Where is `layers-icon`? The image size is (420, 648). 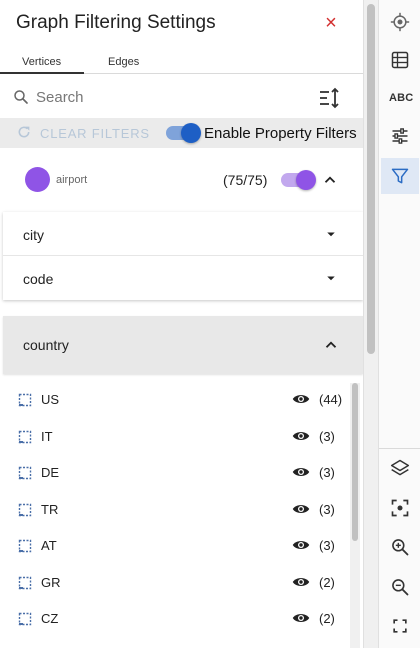 layers-icon is located at coordinates (400, 467).